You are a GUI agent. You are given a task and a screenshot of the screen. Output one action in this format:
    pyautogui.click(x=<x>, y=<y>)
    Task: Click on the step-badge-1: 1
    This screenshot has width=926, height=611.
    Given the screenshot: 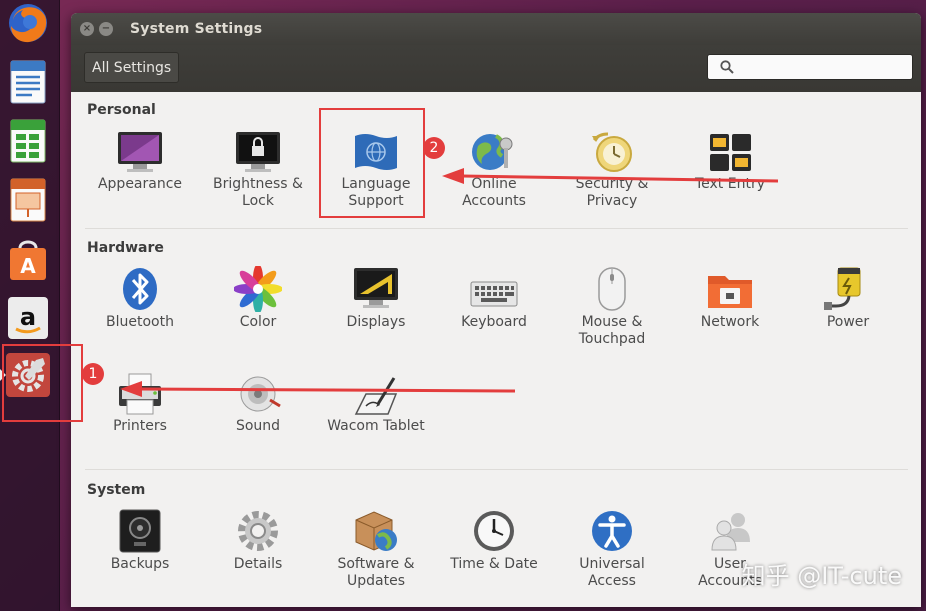 What is the action you would take?
    pyautogui.click(x=93, y=374)
    